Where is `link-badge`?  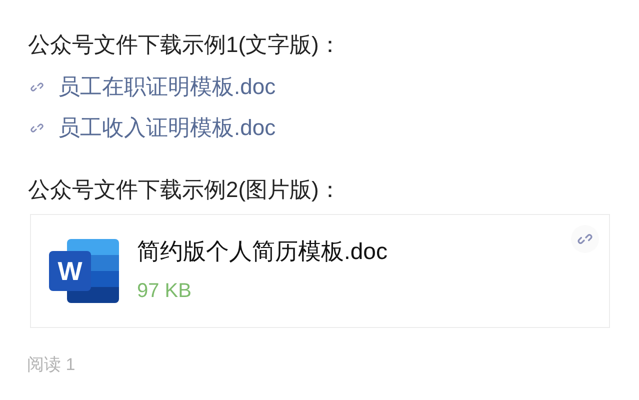
link-badge is located at coordinates (585, 239).